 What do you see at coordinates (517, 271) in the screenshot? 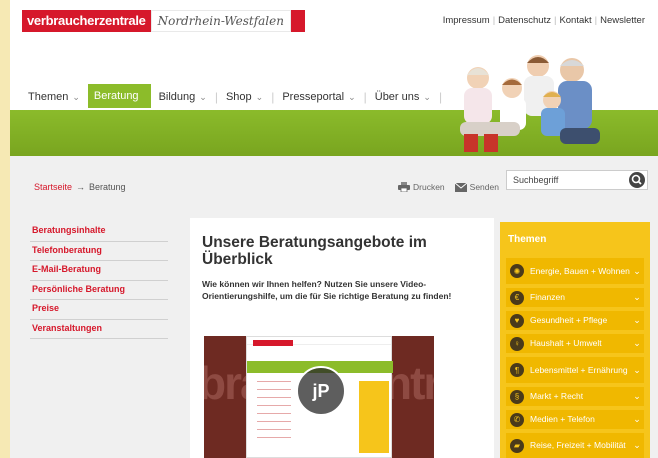
I see `energy-icon: ✺` at bounding box center [517, 271].